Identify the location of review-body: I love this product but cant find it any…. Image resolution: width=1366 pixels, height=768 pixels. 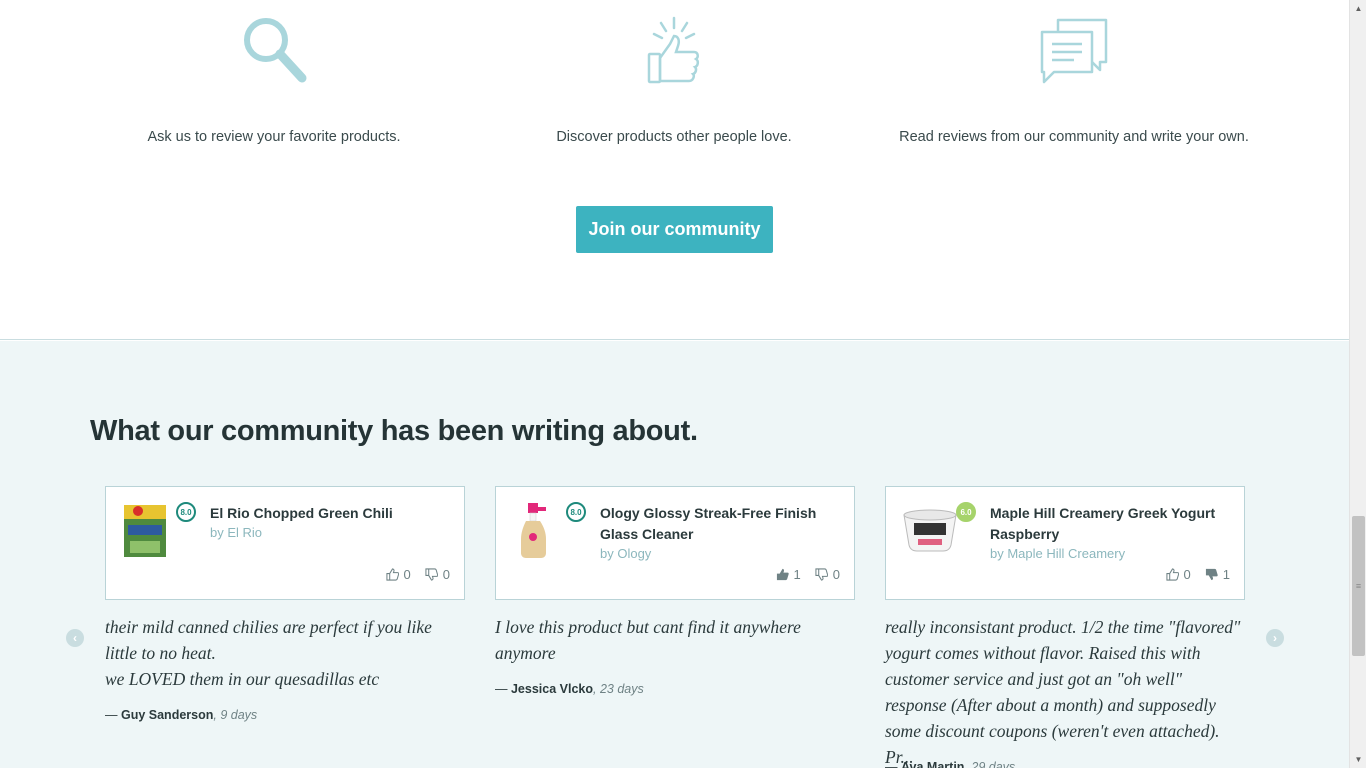
(648, 640).